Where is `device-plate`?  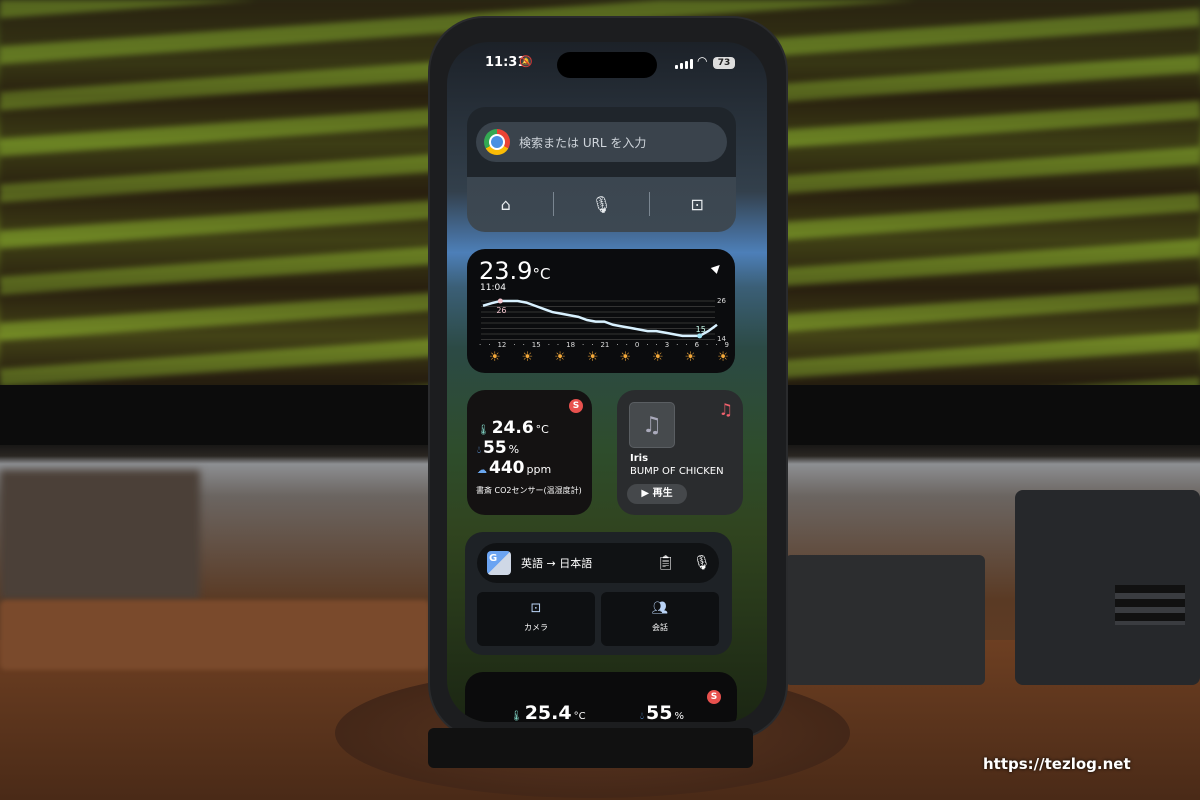 device-plate is located at coordinates (885, 620).